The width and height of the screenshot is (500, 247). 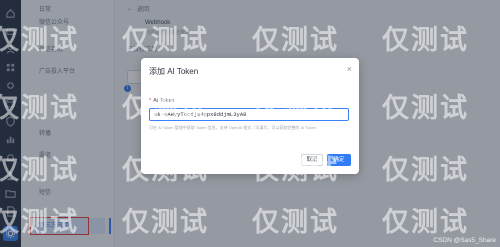 What do you see at coordinates (312, 160) in the screenshot?
I see `cancel-button: 取消` at bounding box center [312, 160].